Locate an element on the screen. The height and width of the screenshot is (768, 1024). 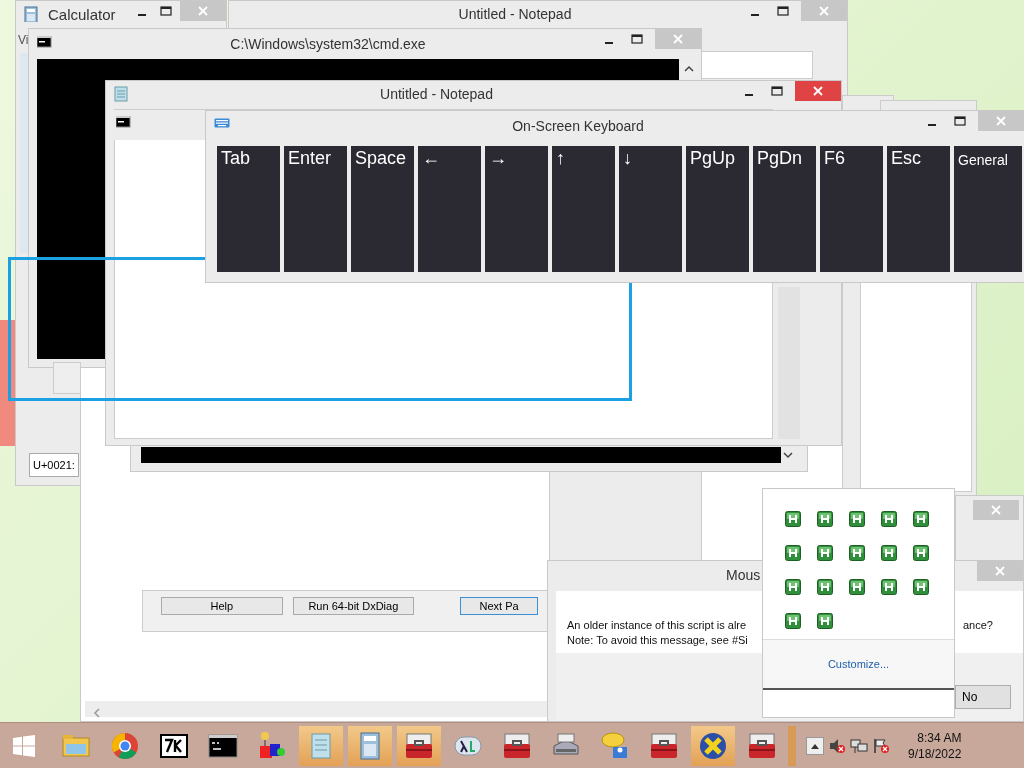
keyboard-key: ↓ is located at coordinates (650, 209).